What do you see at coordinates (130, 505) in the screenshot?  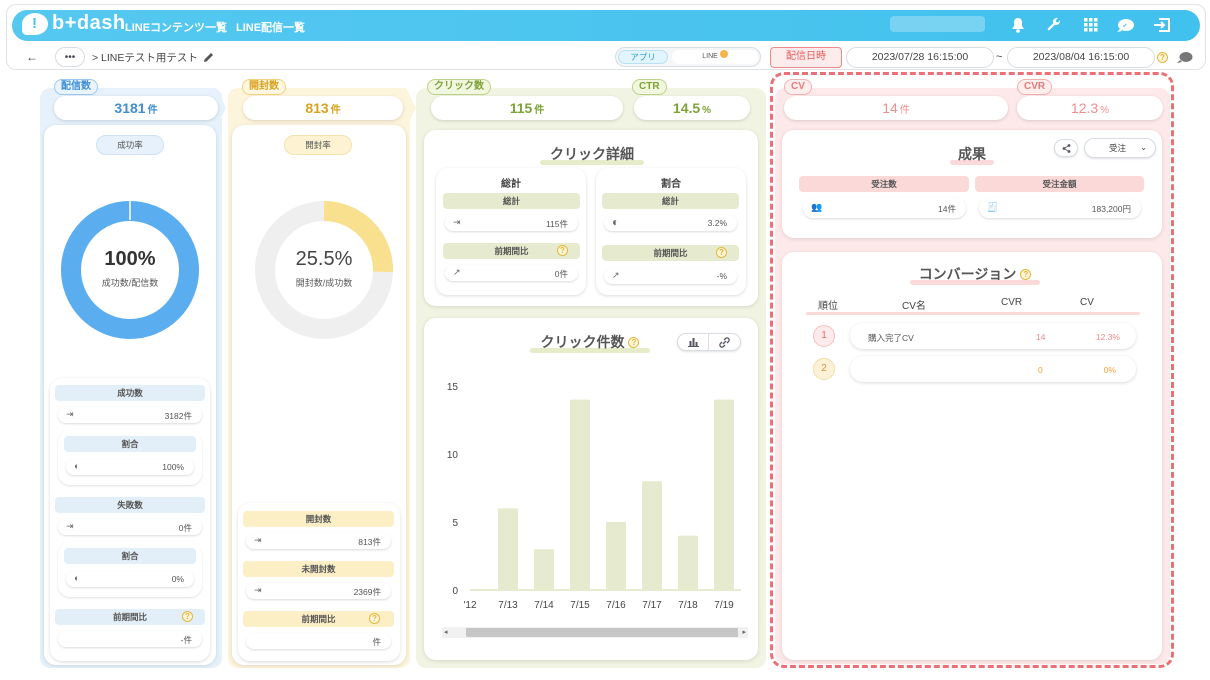 I see `fail-label: 失敗数` at bounding box center [130, 505].